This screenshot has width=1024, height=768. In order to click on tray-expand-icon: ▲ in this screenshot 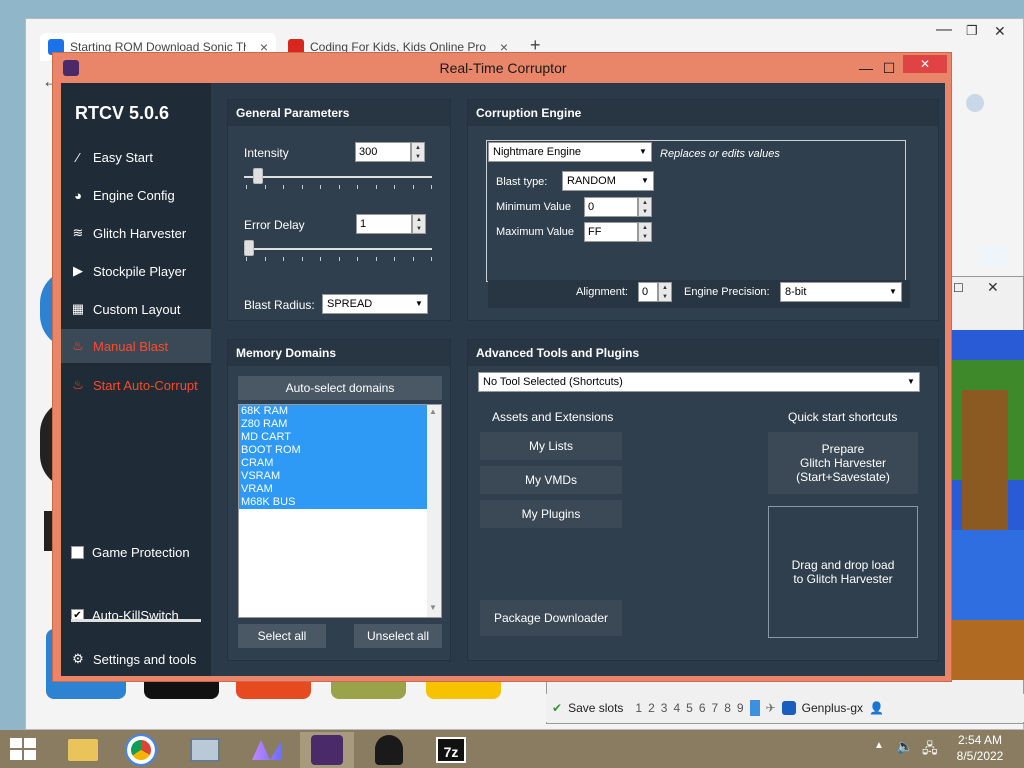, I will do `click(879, 745)`.